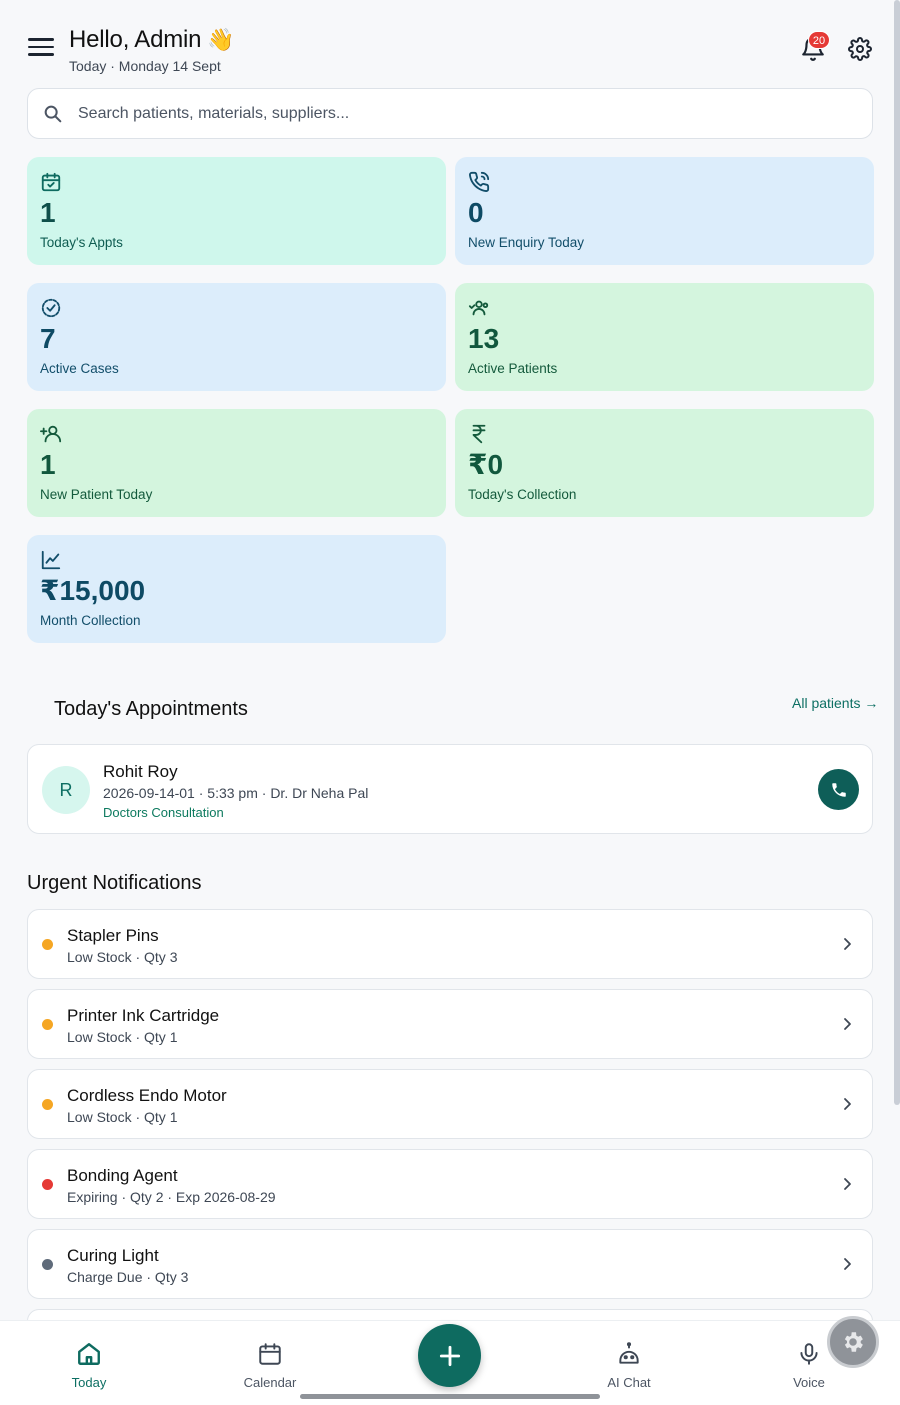 Image resolution: width=900 pixels, height=1405 pixels. I want to click on call-button, so click(838, 789).